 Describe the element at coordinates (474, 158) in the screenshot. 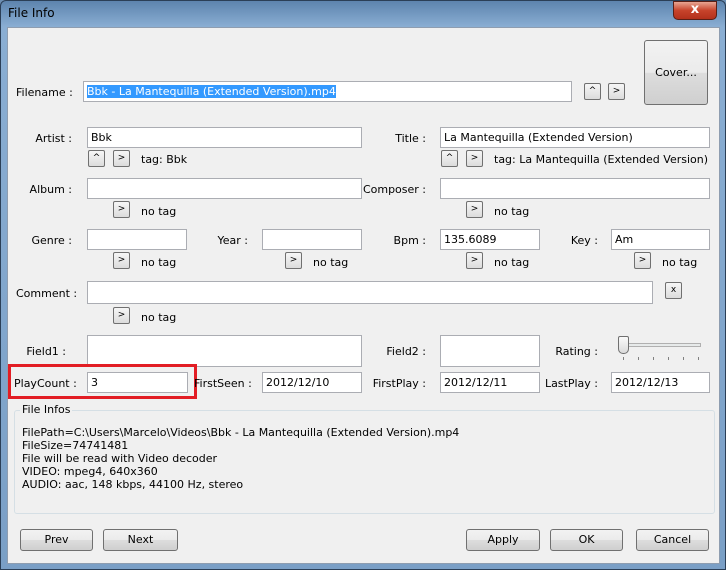

I see `title-next-button: >` at that location.